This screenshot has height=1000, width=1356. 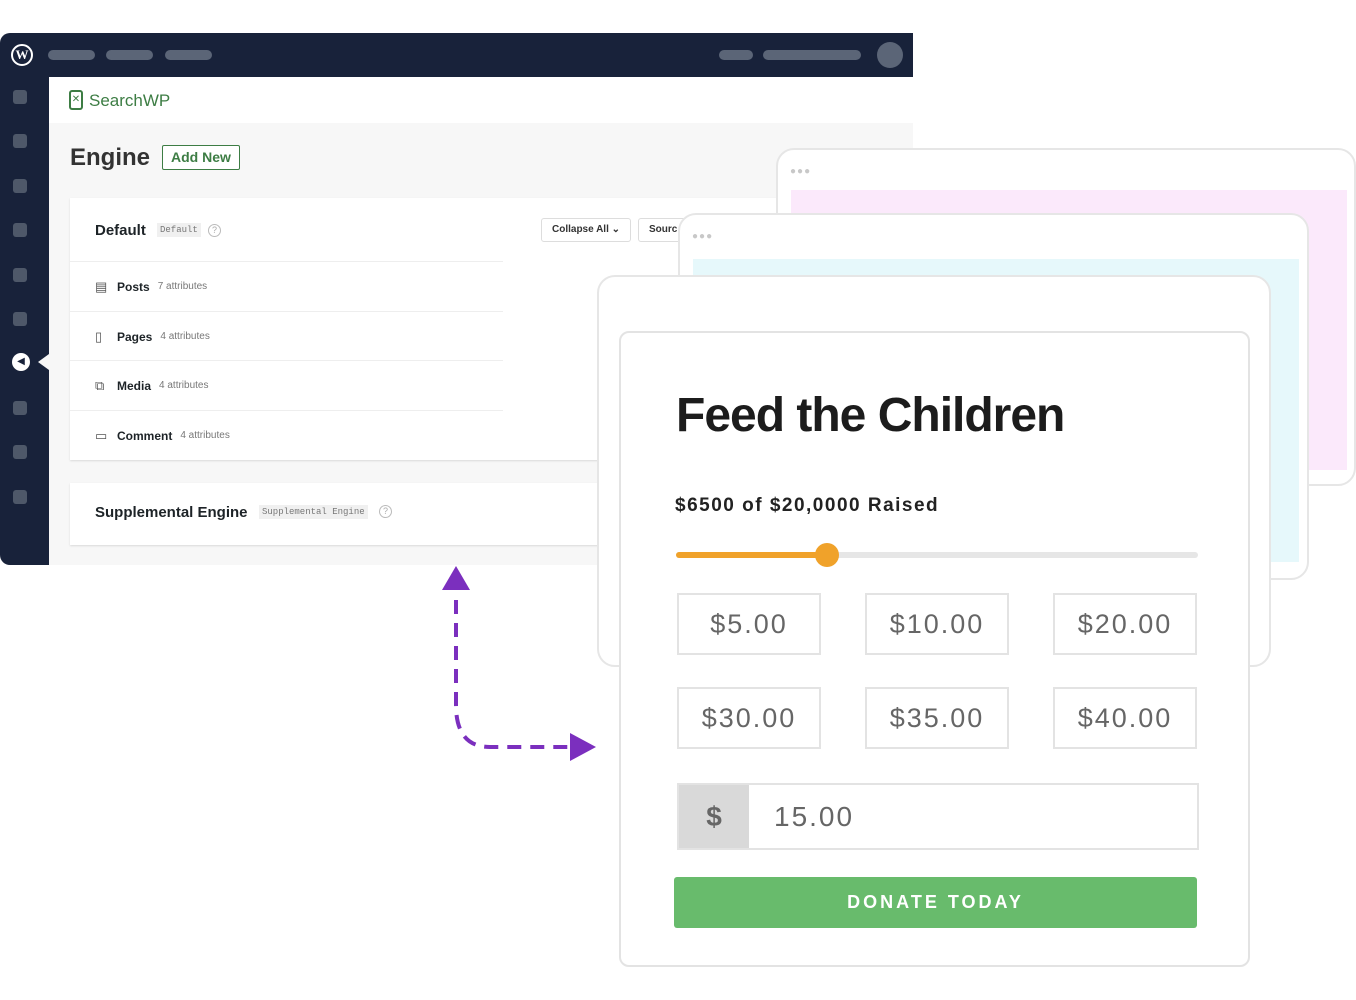 I want to click on currency-prefix: $, so click(x=714, y=816).